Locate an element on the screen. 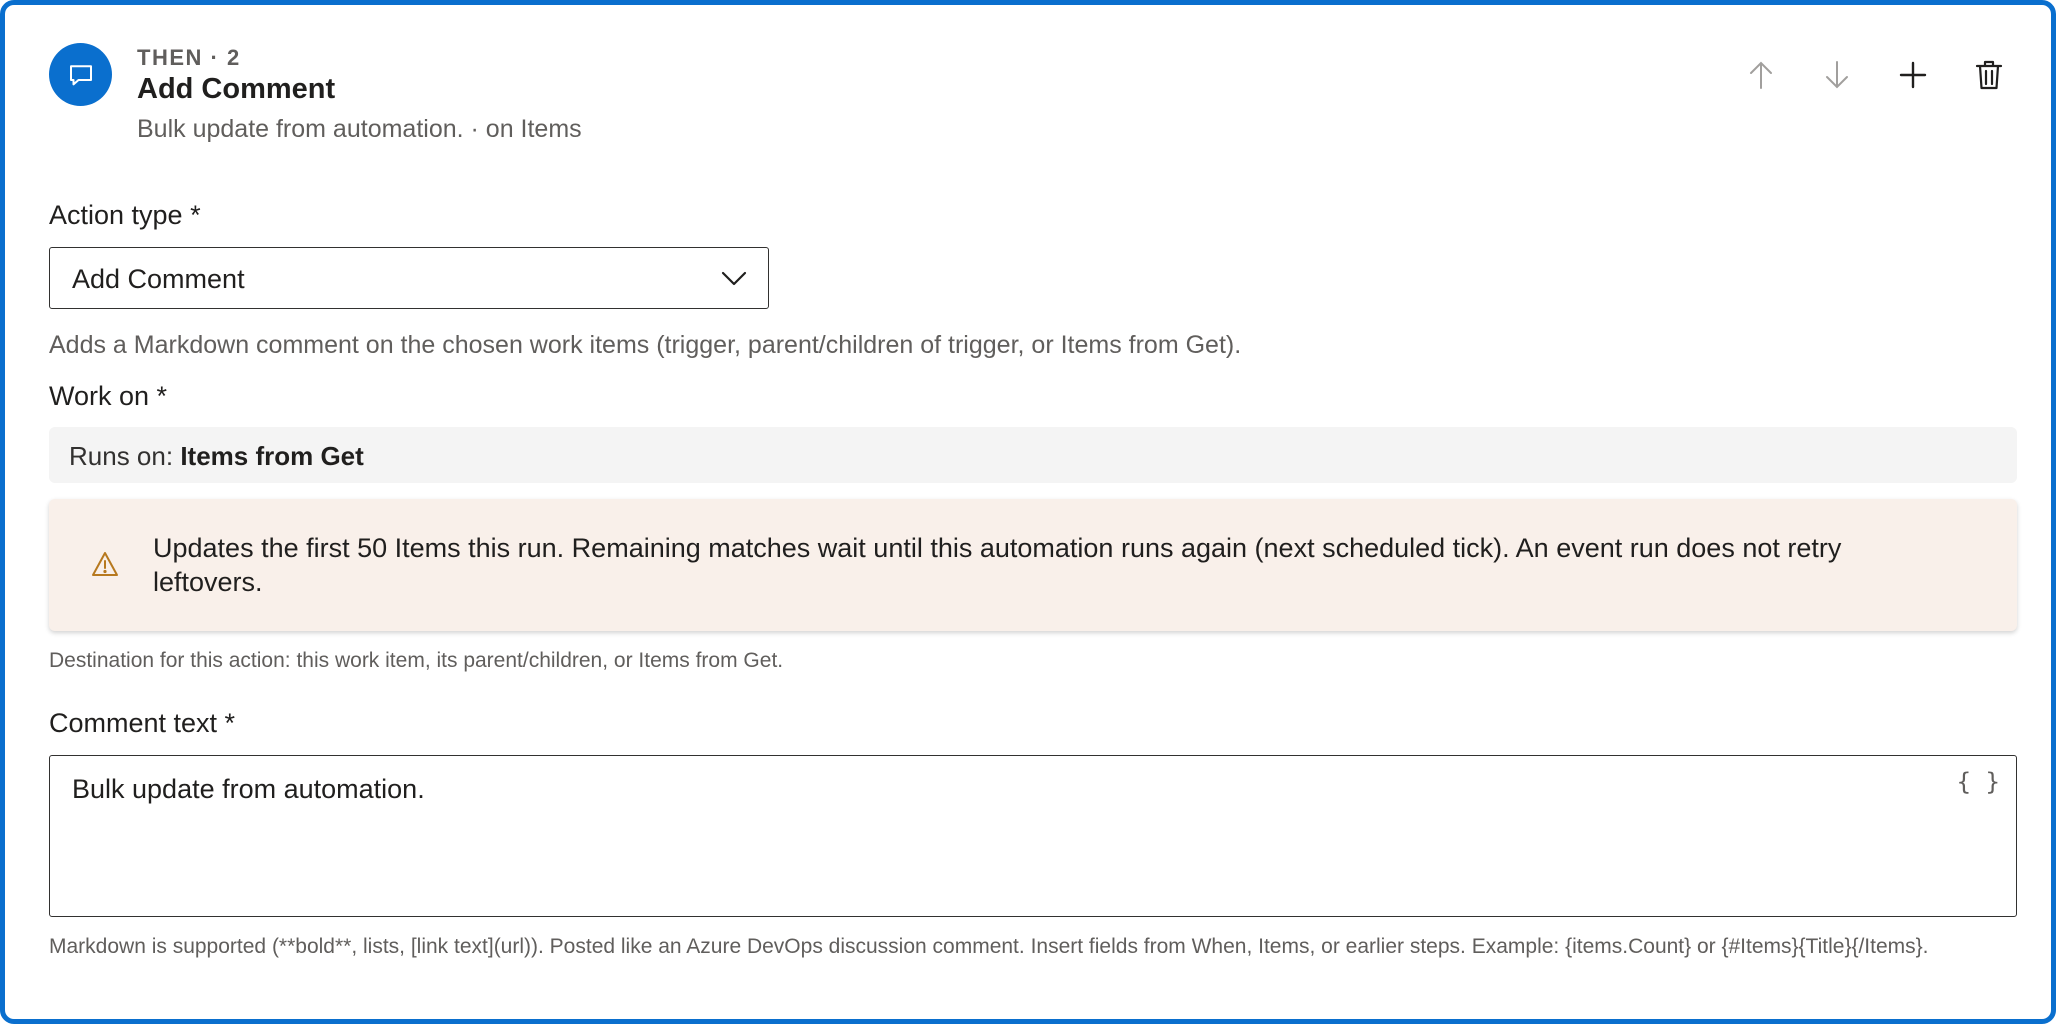 This screenshot has width=2056, height=1024. arrow-down-icon is located at coordinates (1837, 75).